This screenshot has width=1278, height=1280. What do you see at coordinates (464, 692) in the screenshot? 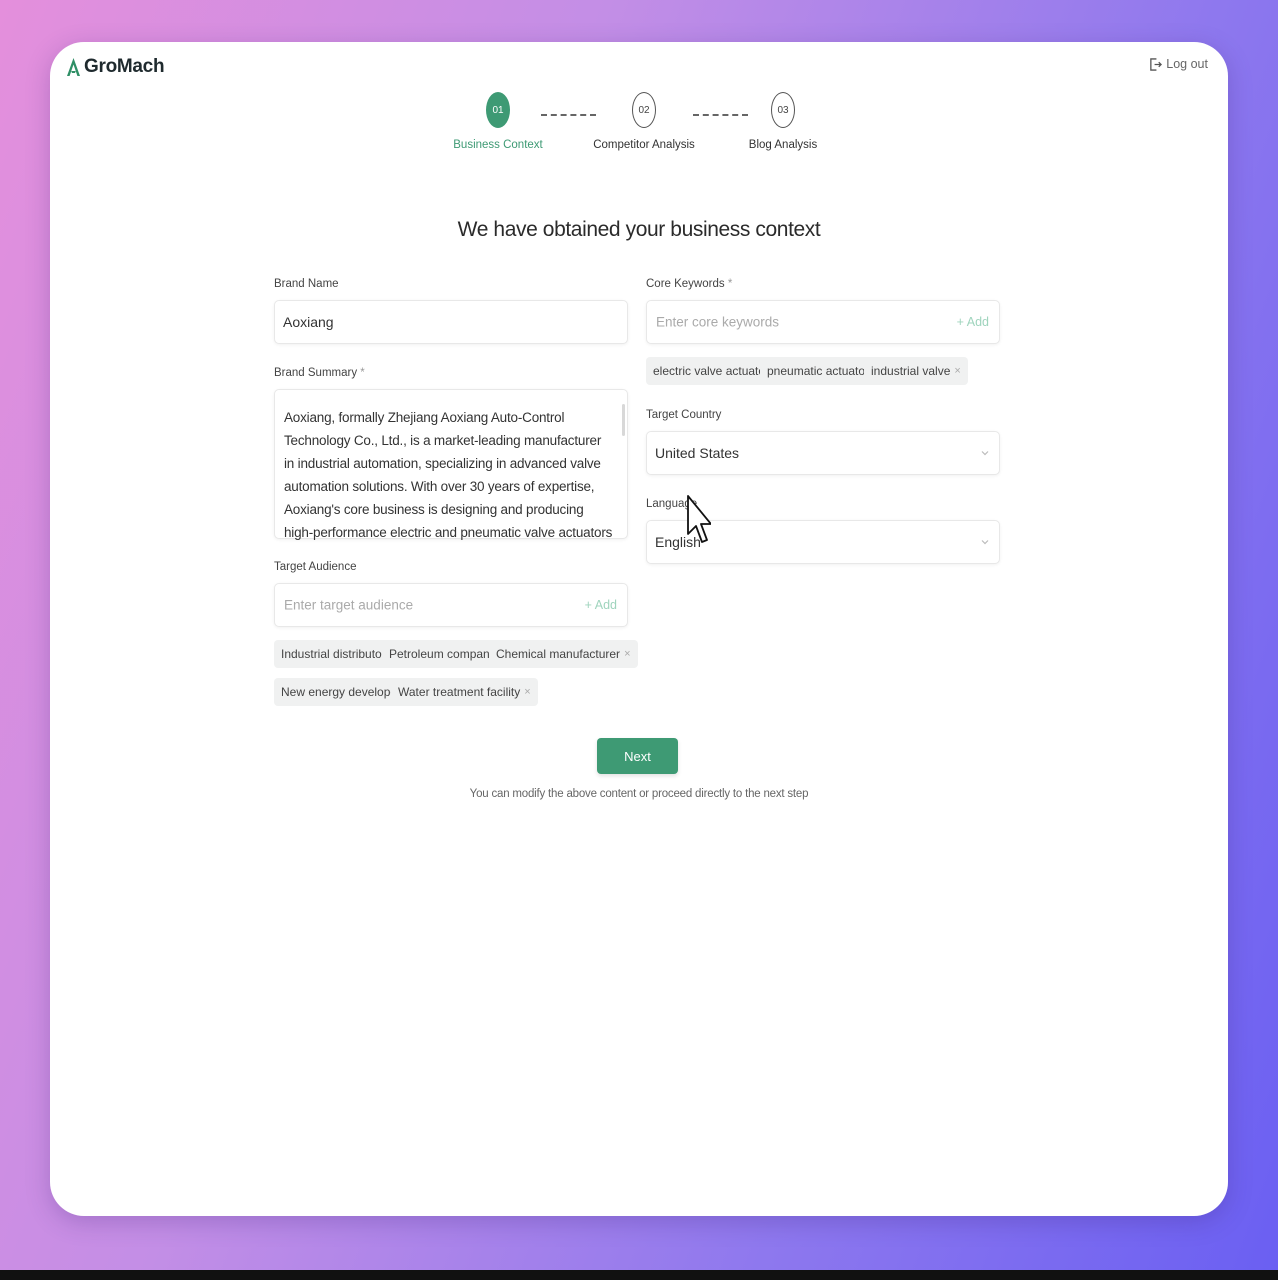
I see `audience-tag: Water treatment facility ×` at bounding box center [464, 692].